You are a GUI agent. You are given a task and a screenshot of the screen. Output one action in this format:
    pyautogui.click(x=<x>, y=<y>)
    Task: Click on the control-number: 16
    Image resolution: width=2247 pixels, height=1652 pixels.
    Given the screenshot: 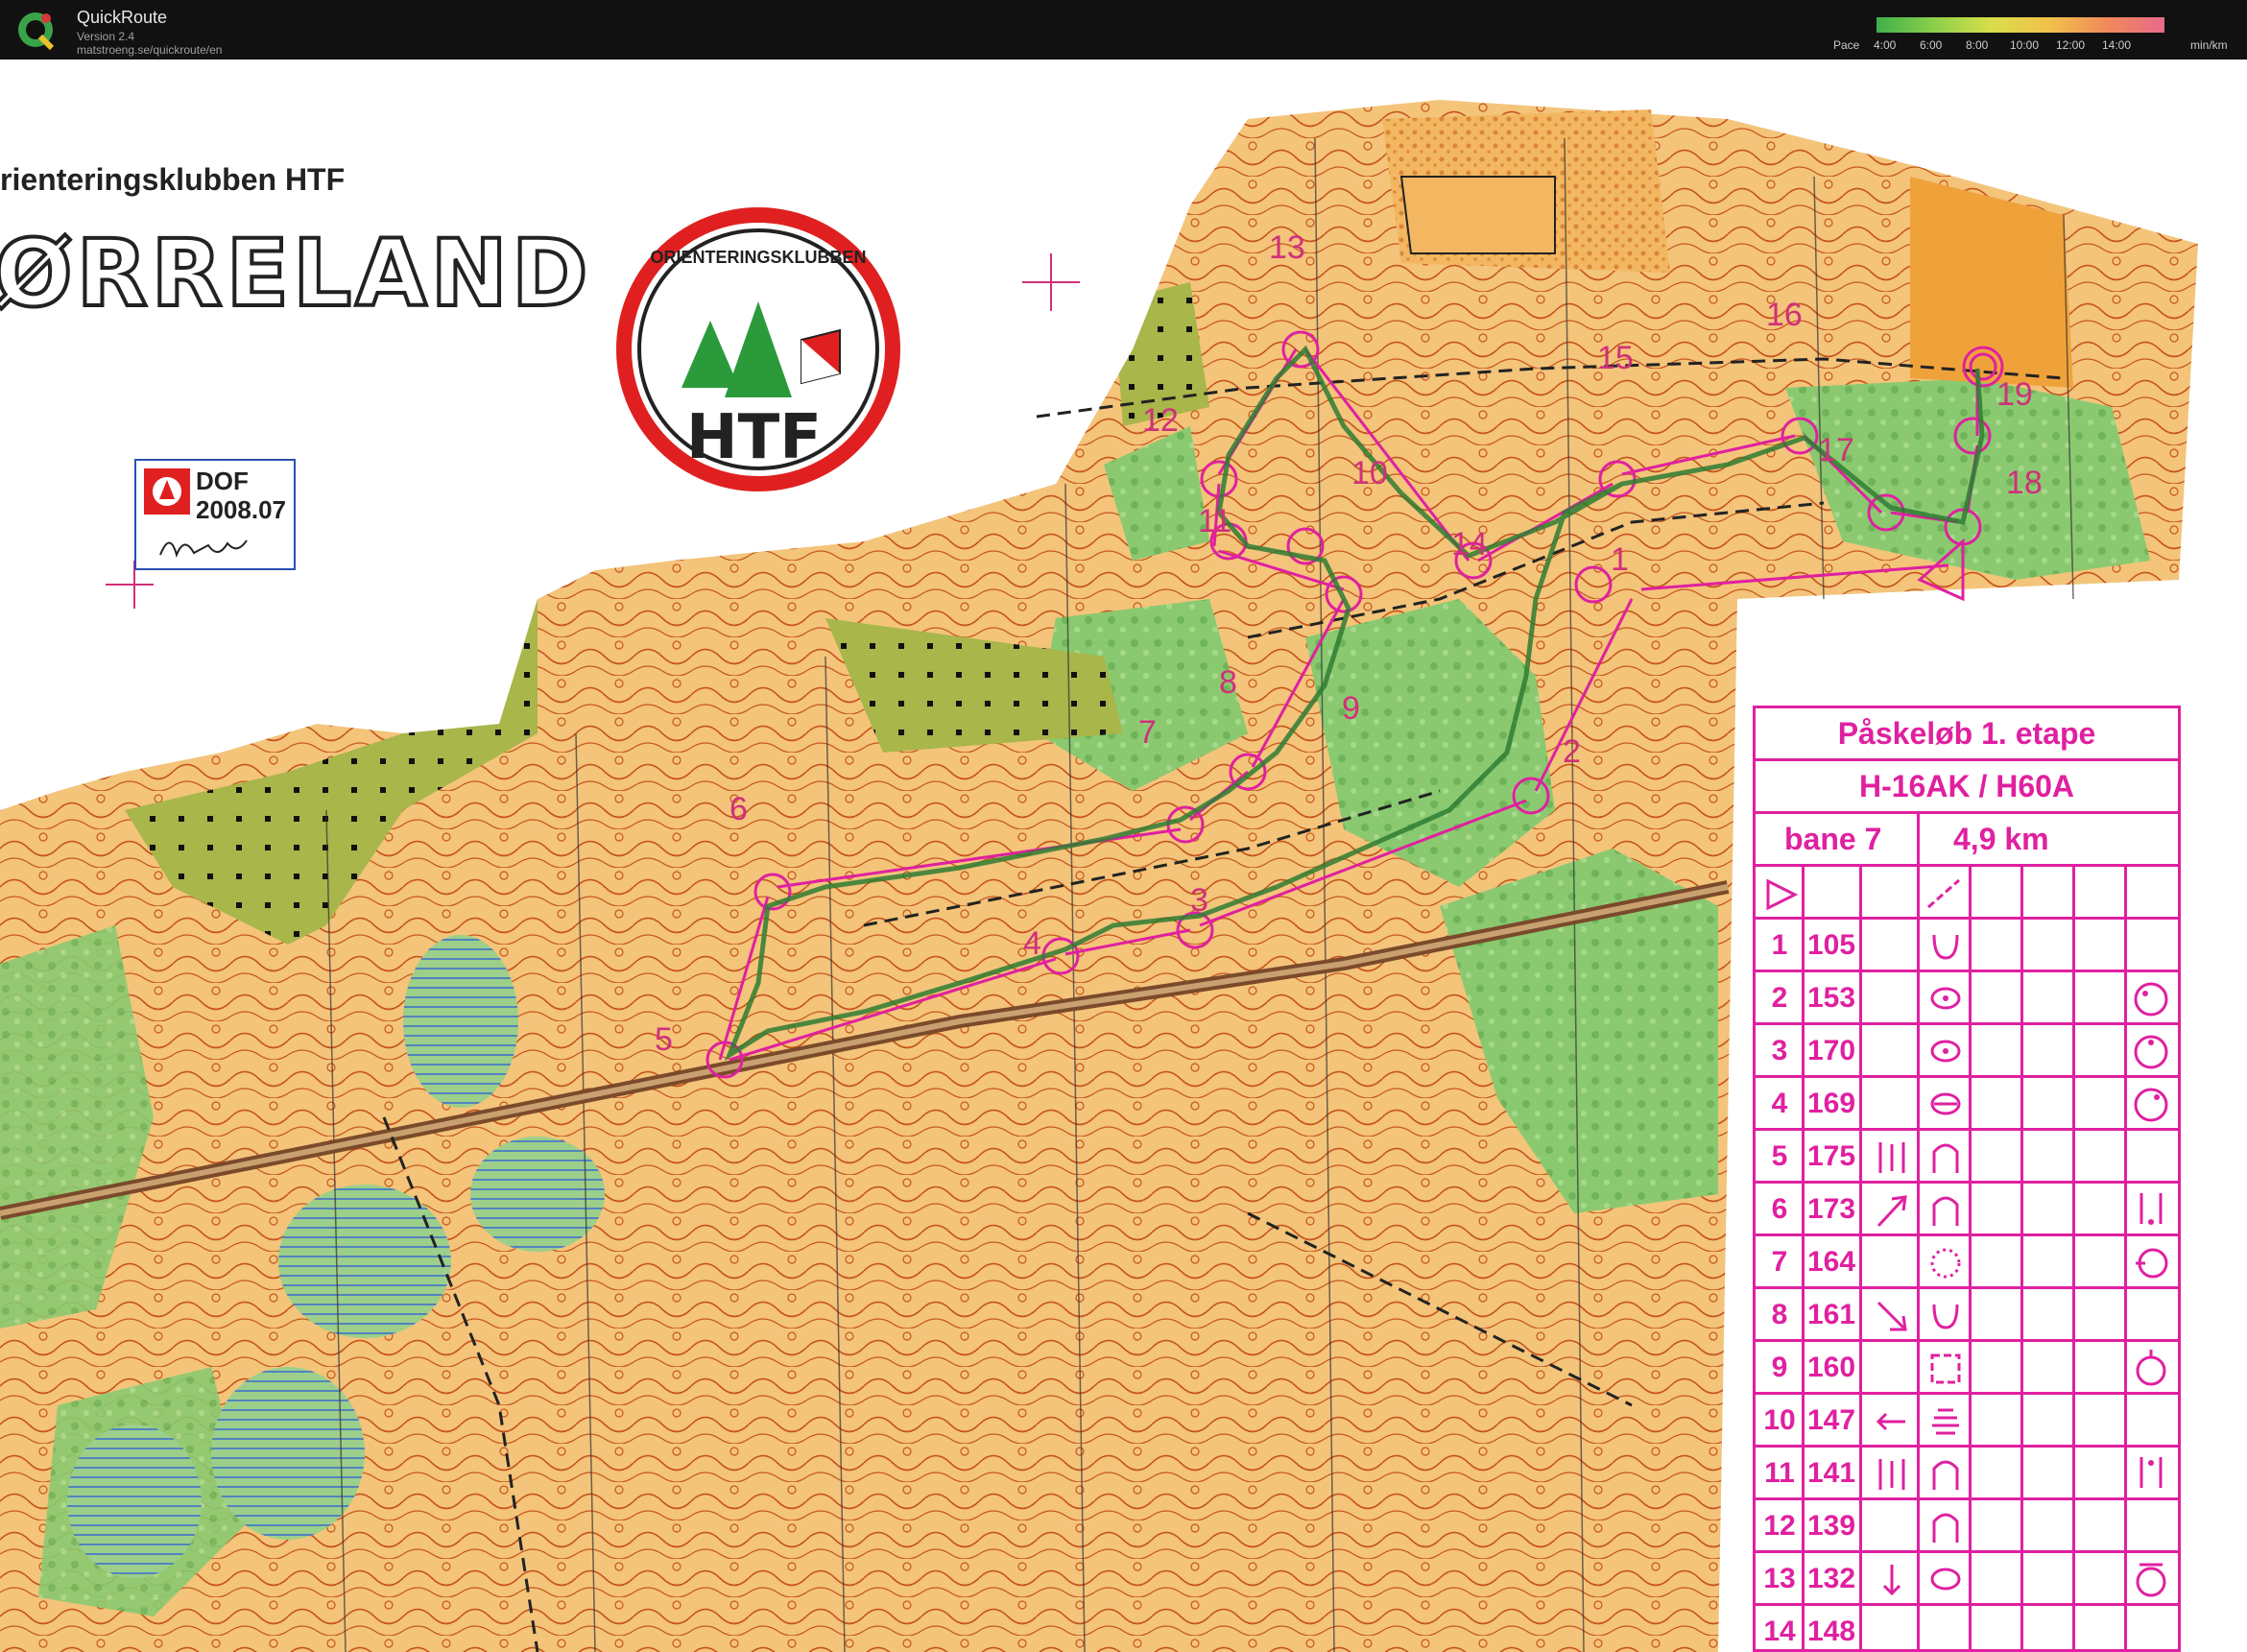 What is the action you would take?
    pyautogui.click(x=1784, y=315)
    